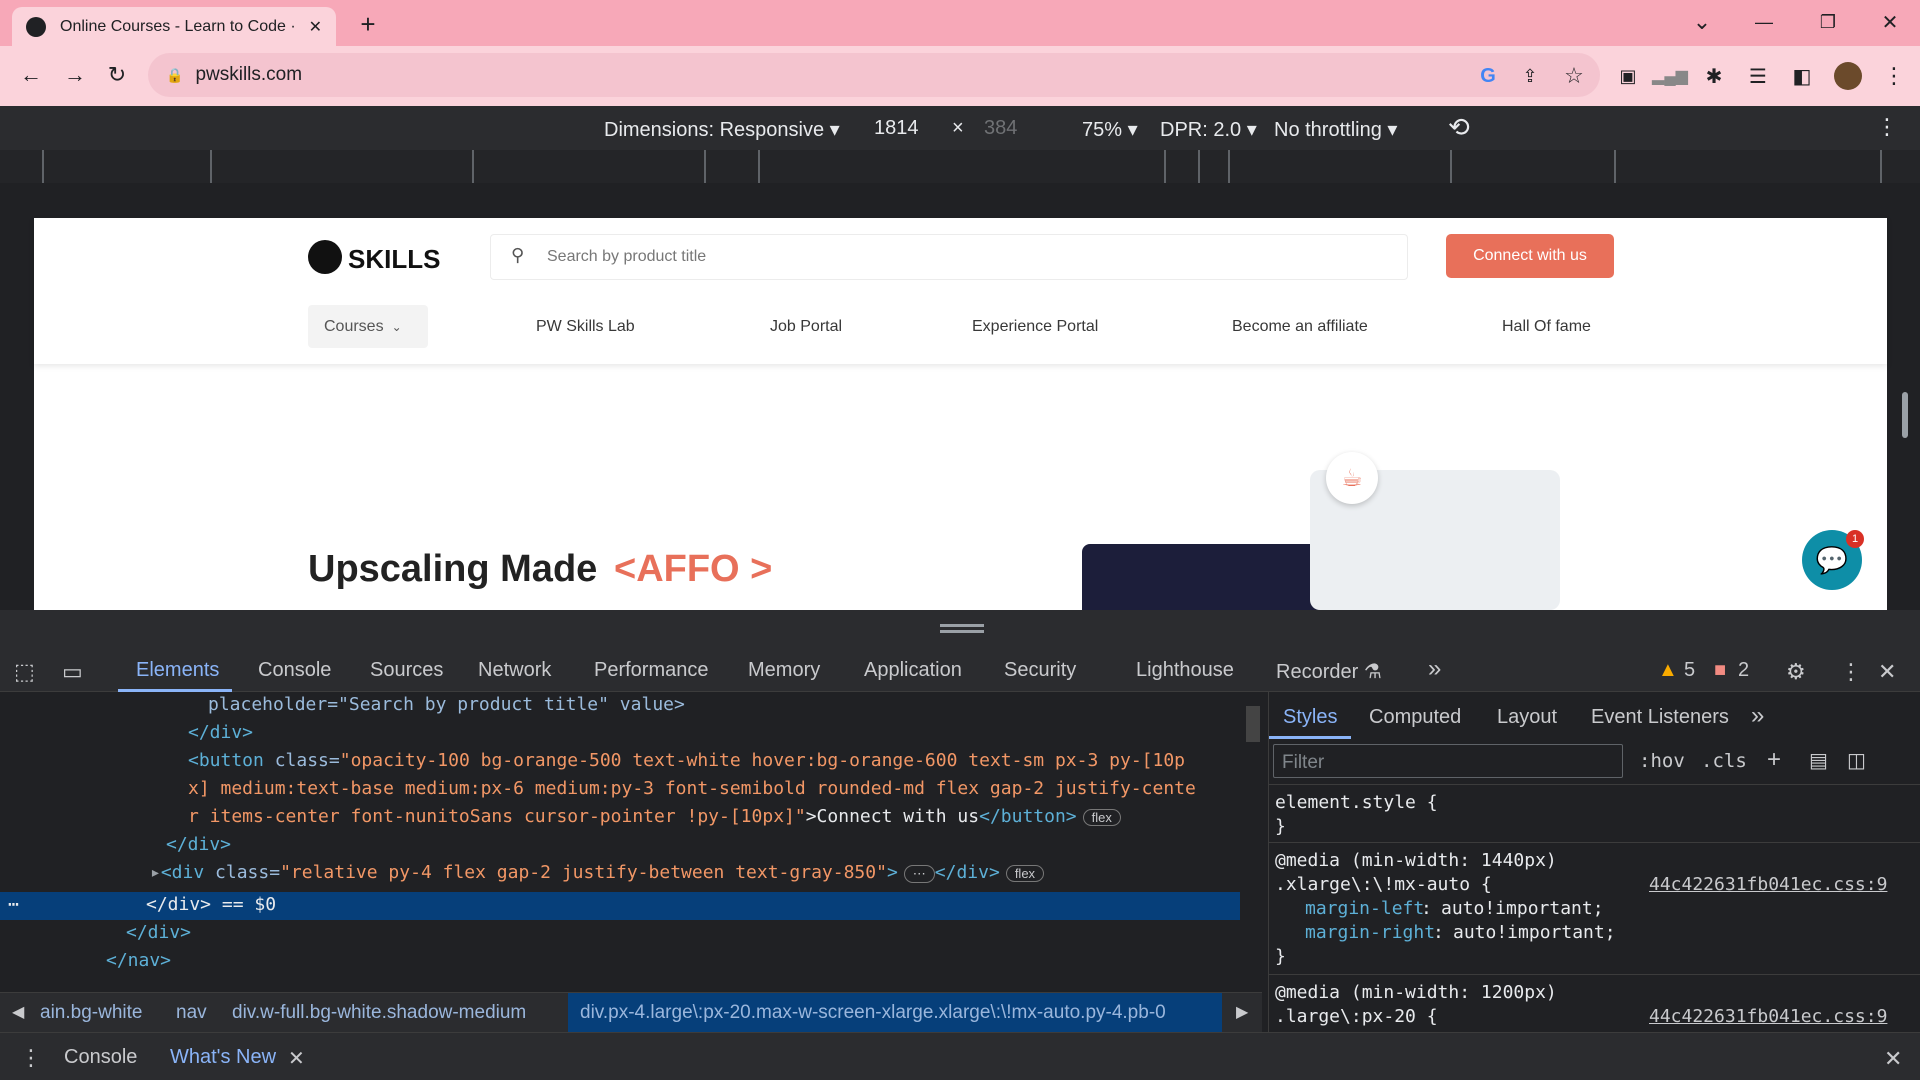 The image size is (1920, 1080). What do you see at coordinates (960, 166) in the screenshot?
I see `media-query-ruler` at bounding box center [960, 166].